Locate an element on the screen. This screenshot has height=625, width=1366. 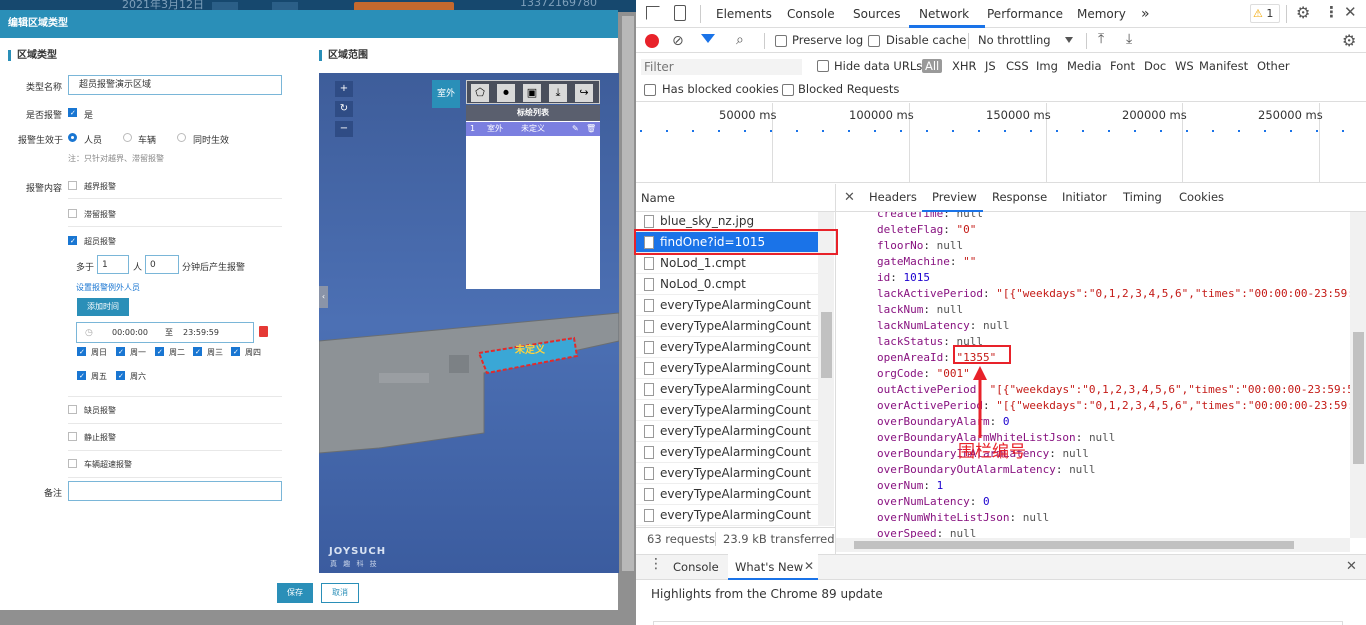
type-name-input: 超员报警演示区域 is located at coordinates (175, 85).